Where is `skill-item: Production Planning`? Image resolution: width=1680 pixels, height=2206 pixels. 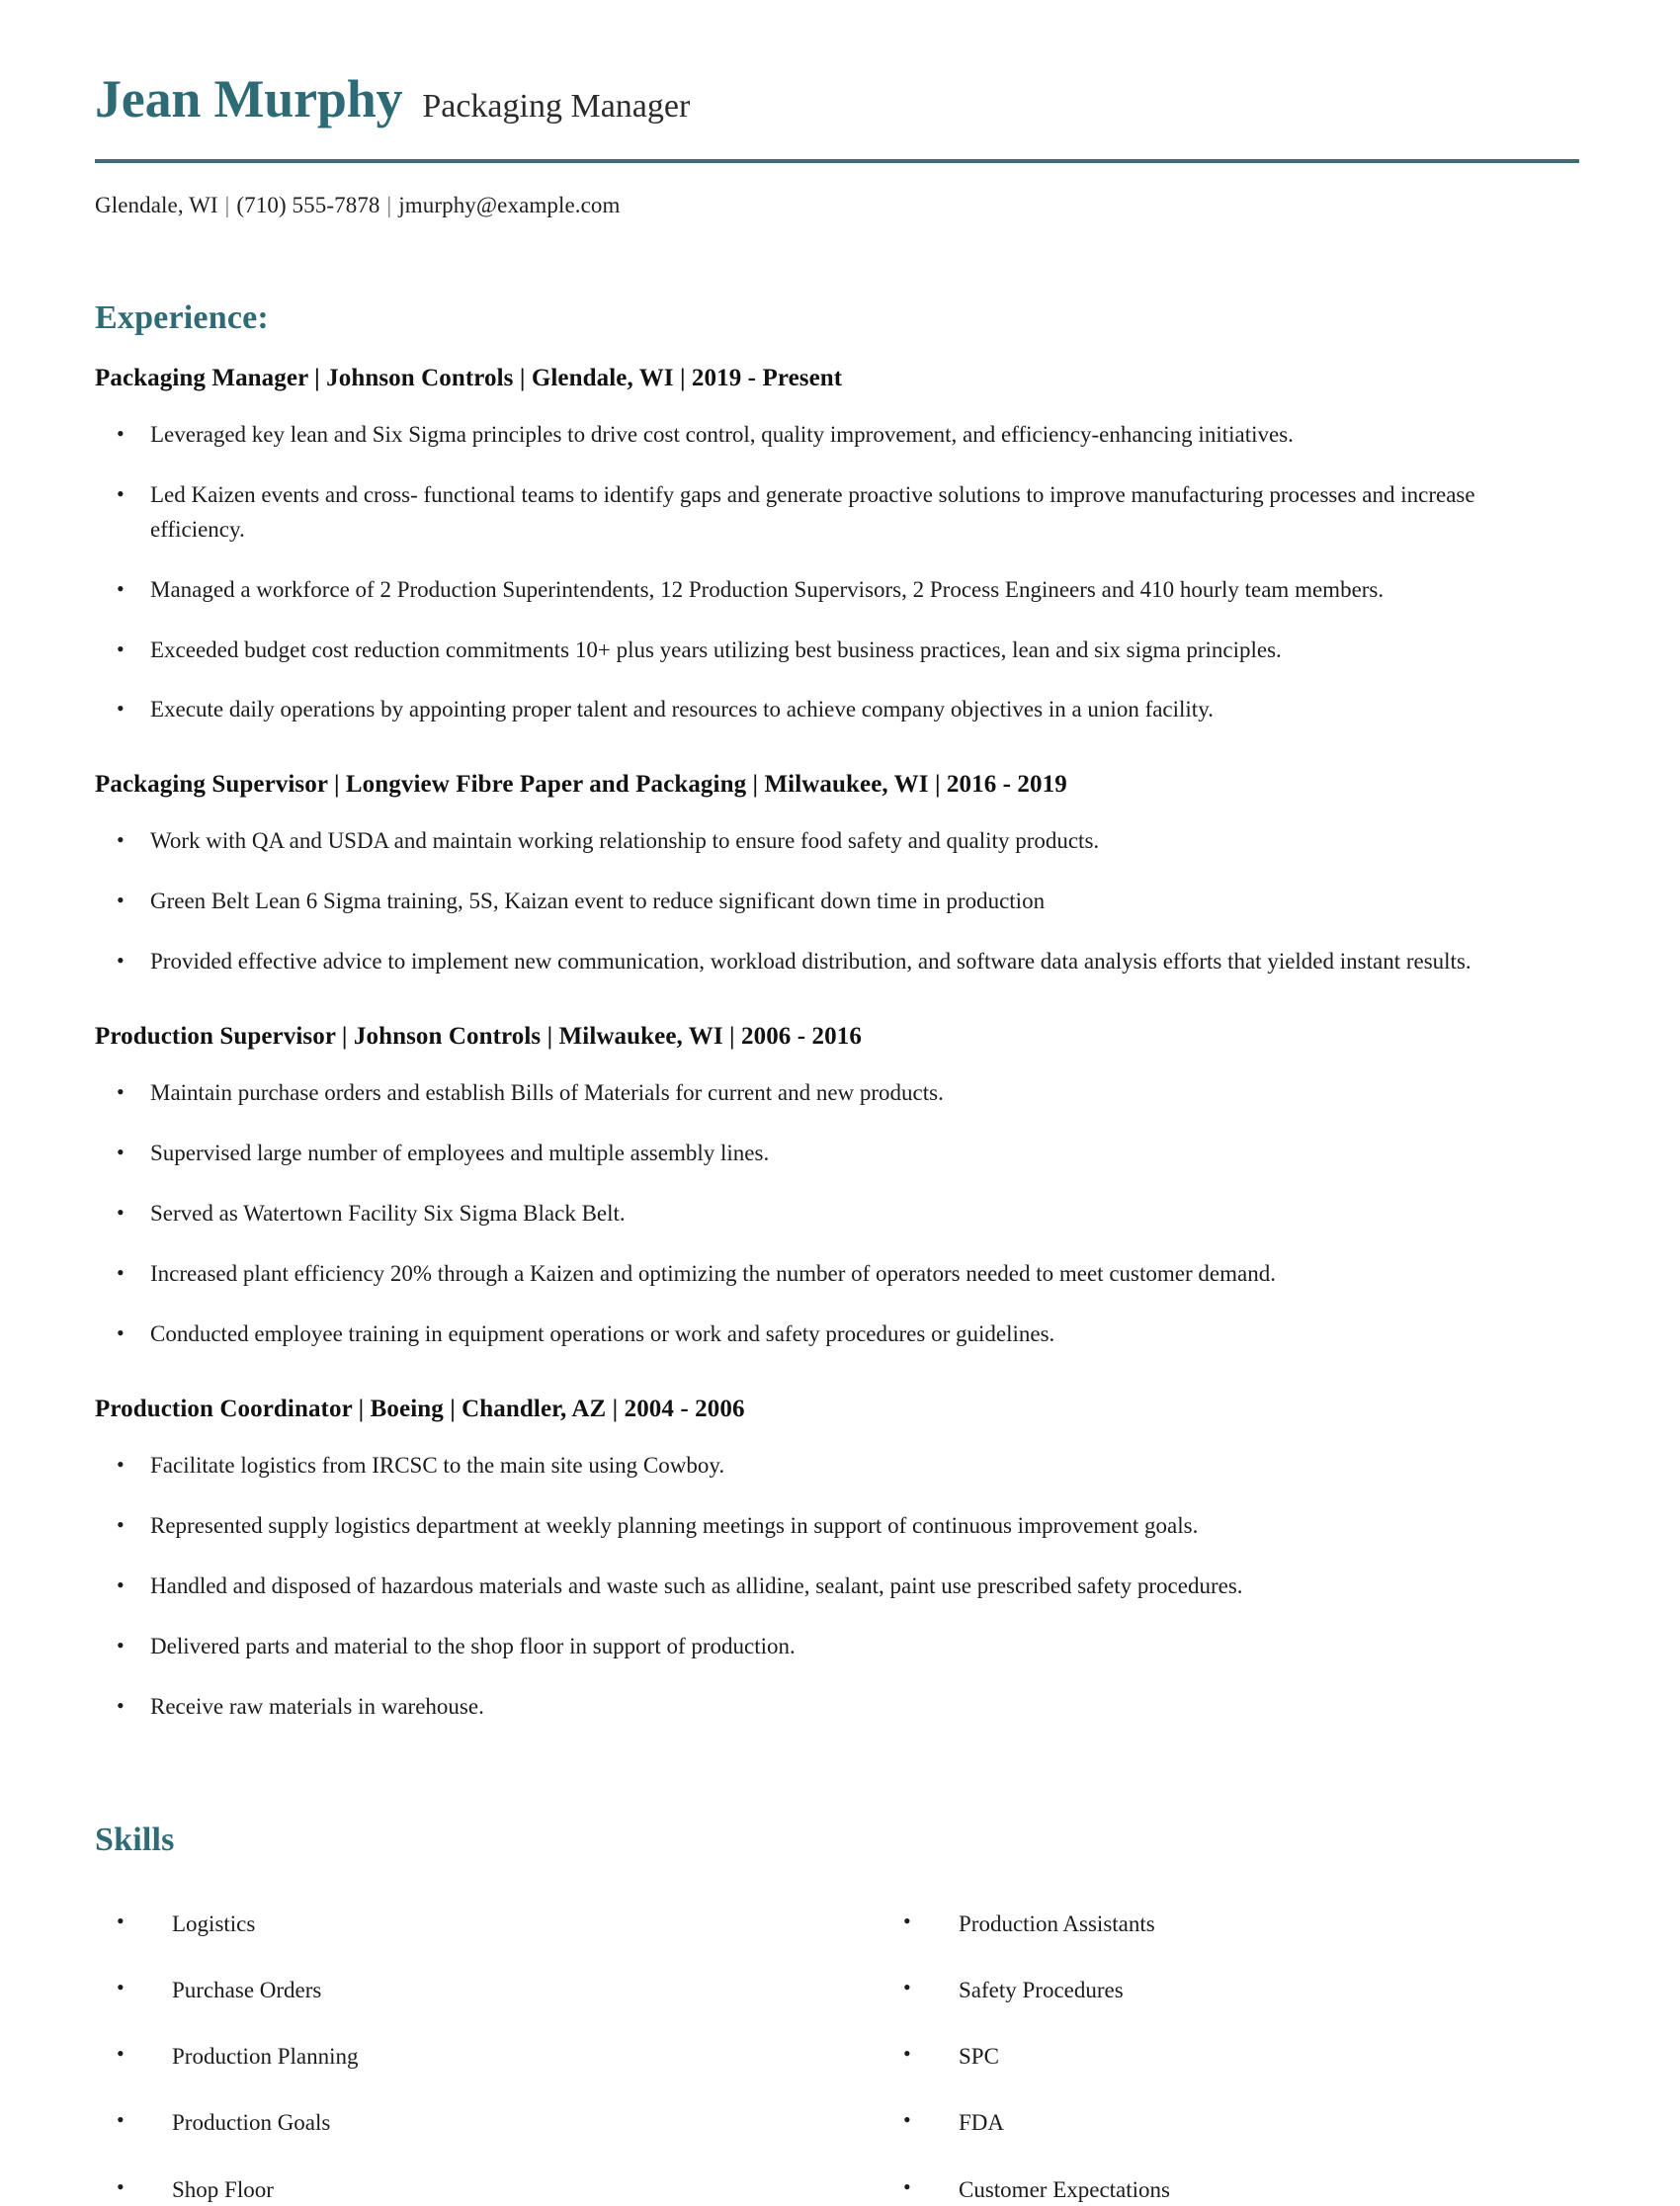 skill-item: Production Planning is located at coordinates (467, 2056).